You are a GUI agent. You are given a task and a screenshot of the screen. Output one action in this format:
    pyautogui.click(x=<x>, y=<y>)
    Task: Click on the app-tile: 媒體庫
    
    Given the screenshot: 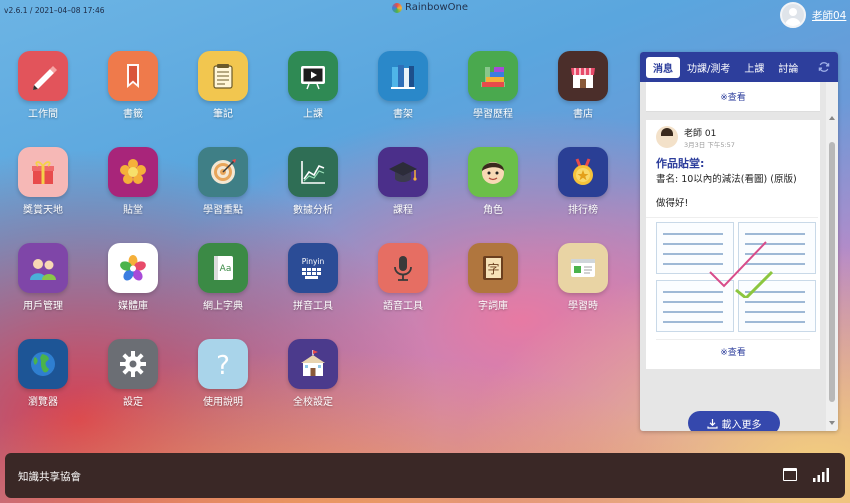 What is the action you would take?
    pyautogui.click(x=133, y=277)
    